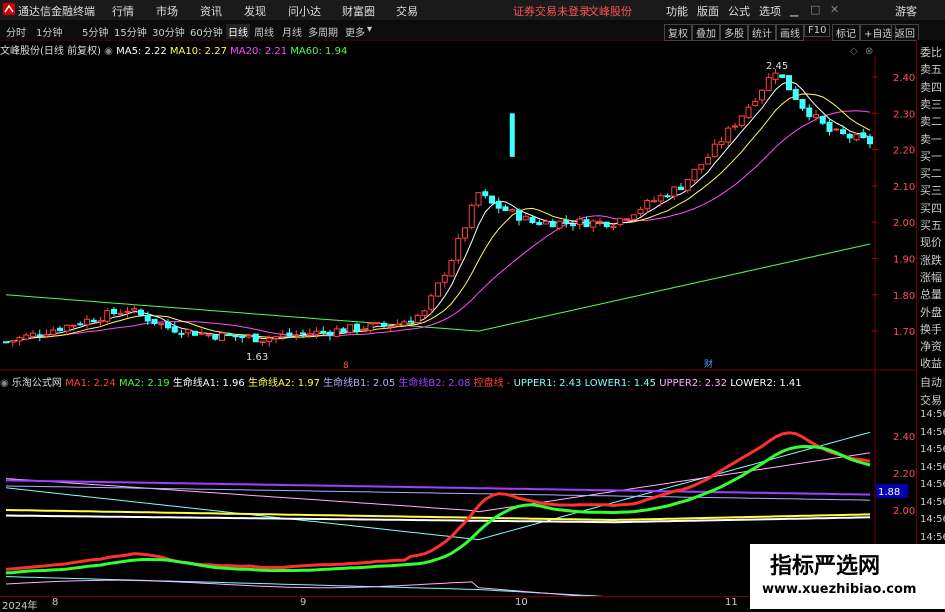 The image size is (945, 612). What do you see at coordinates (355, 31) in the screenshot?
I see `tab-more: 更多` at bounding box center [355, 31].